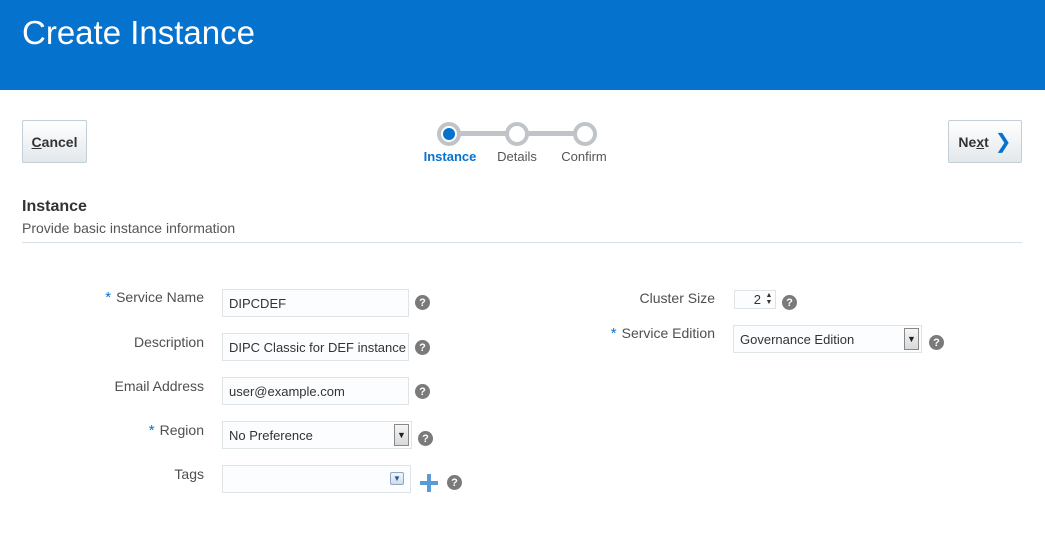 This screenshot has width=1045, height=551. What do you see at coordinates (315, 303) in the screenshot?
I see `service-name-input: DIPCDEF` at bounding box center [315, 303].